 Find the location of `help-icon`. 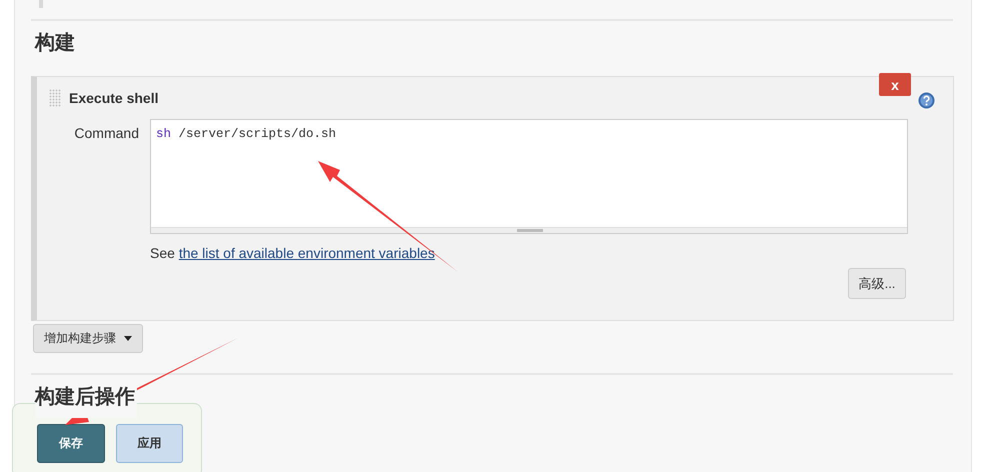

help-icon is located at coordinates (926, 100).